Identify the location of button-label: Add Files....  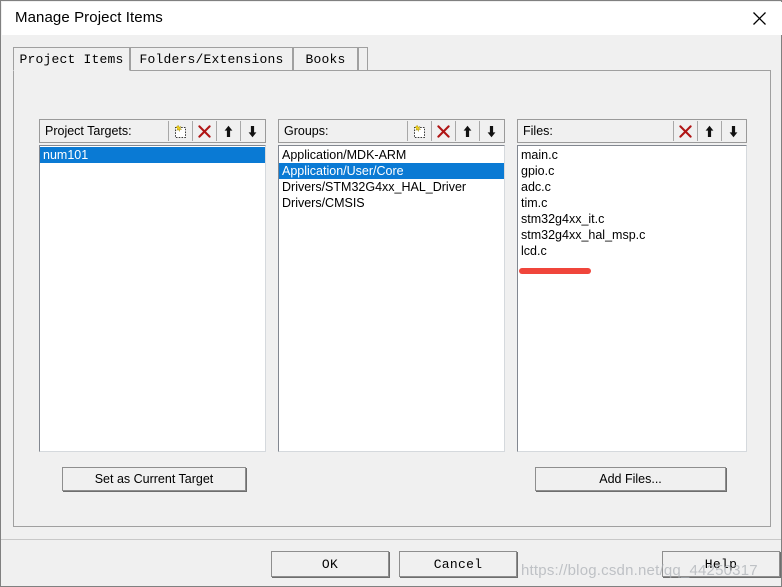
(630, 479).